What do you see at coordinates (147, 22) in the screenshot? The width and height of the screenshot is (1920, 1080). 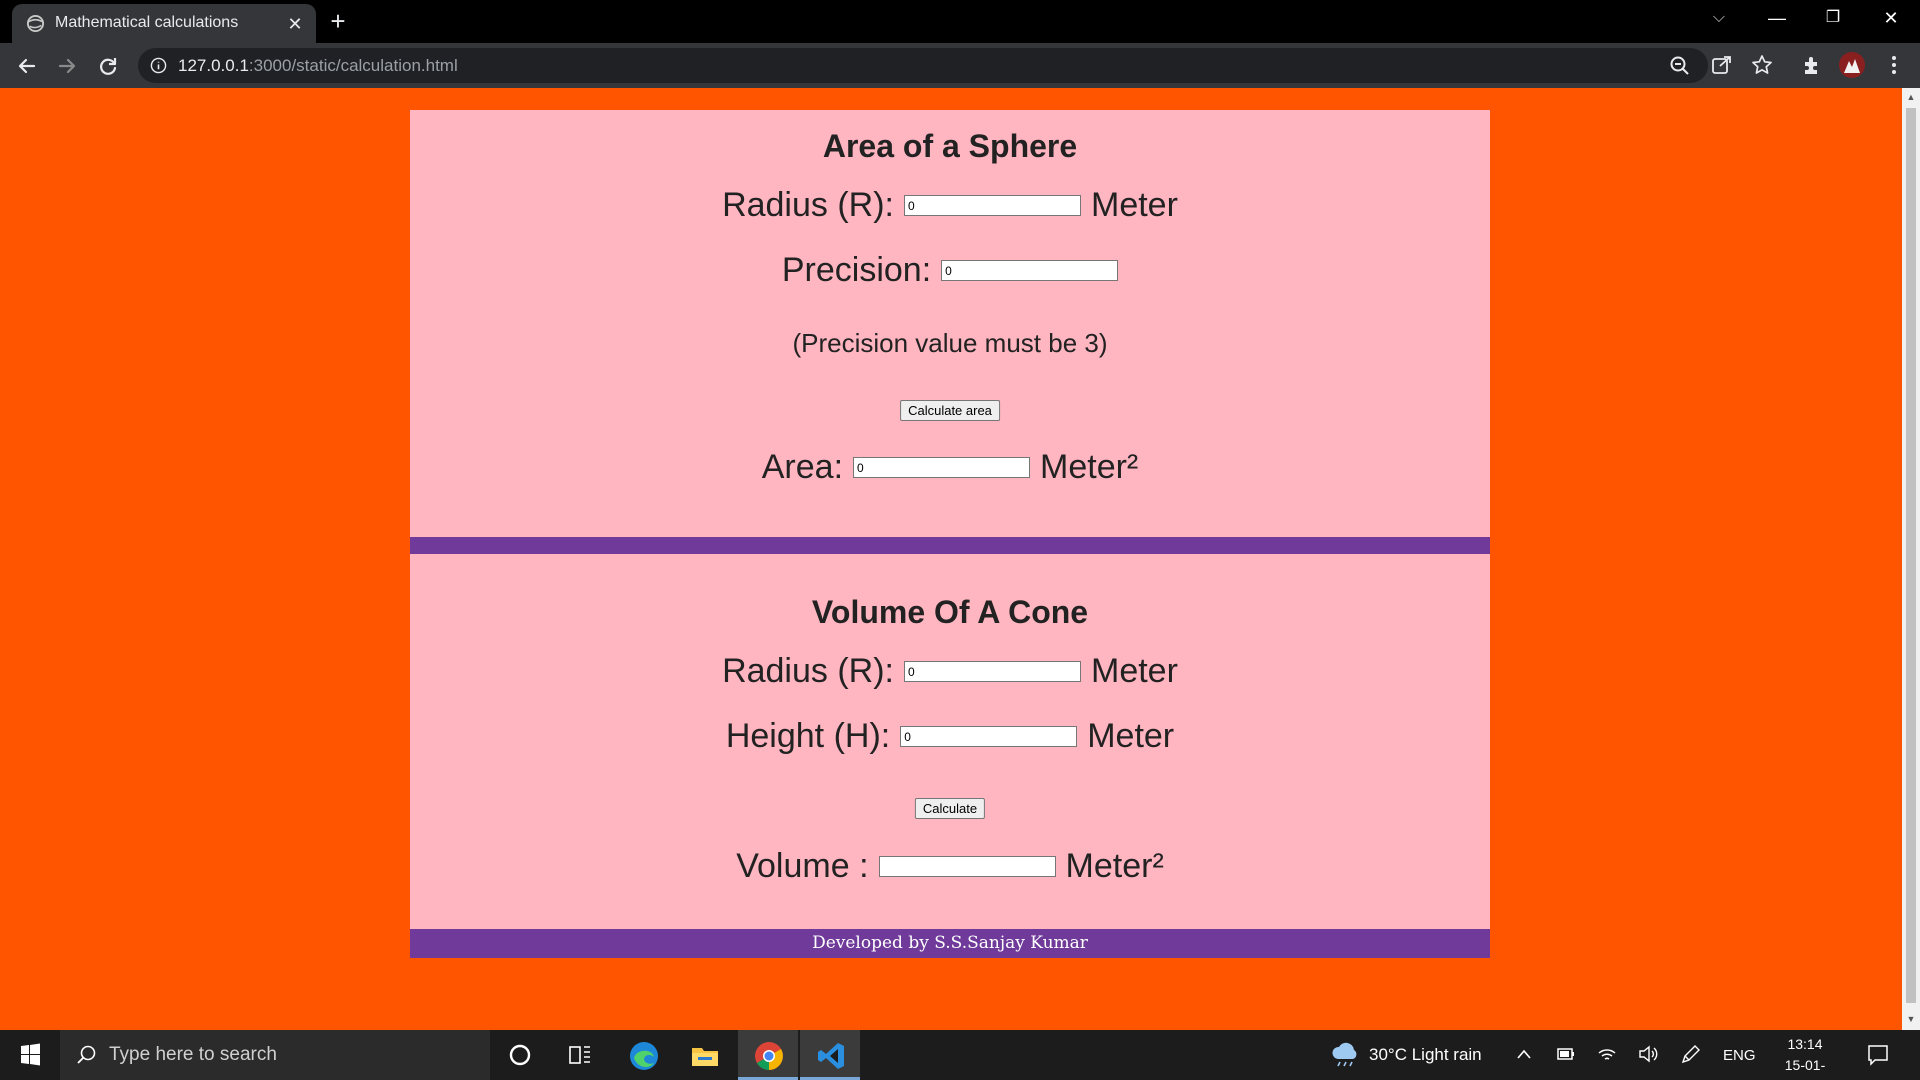 I see `tab-title: Mathematical calculations` at bounding box center [147, 22].